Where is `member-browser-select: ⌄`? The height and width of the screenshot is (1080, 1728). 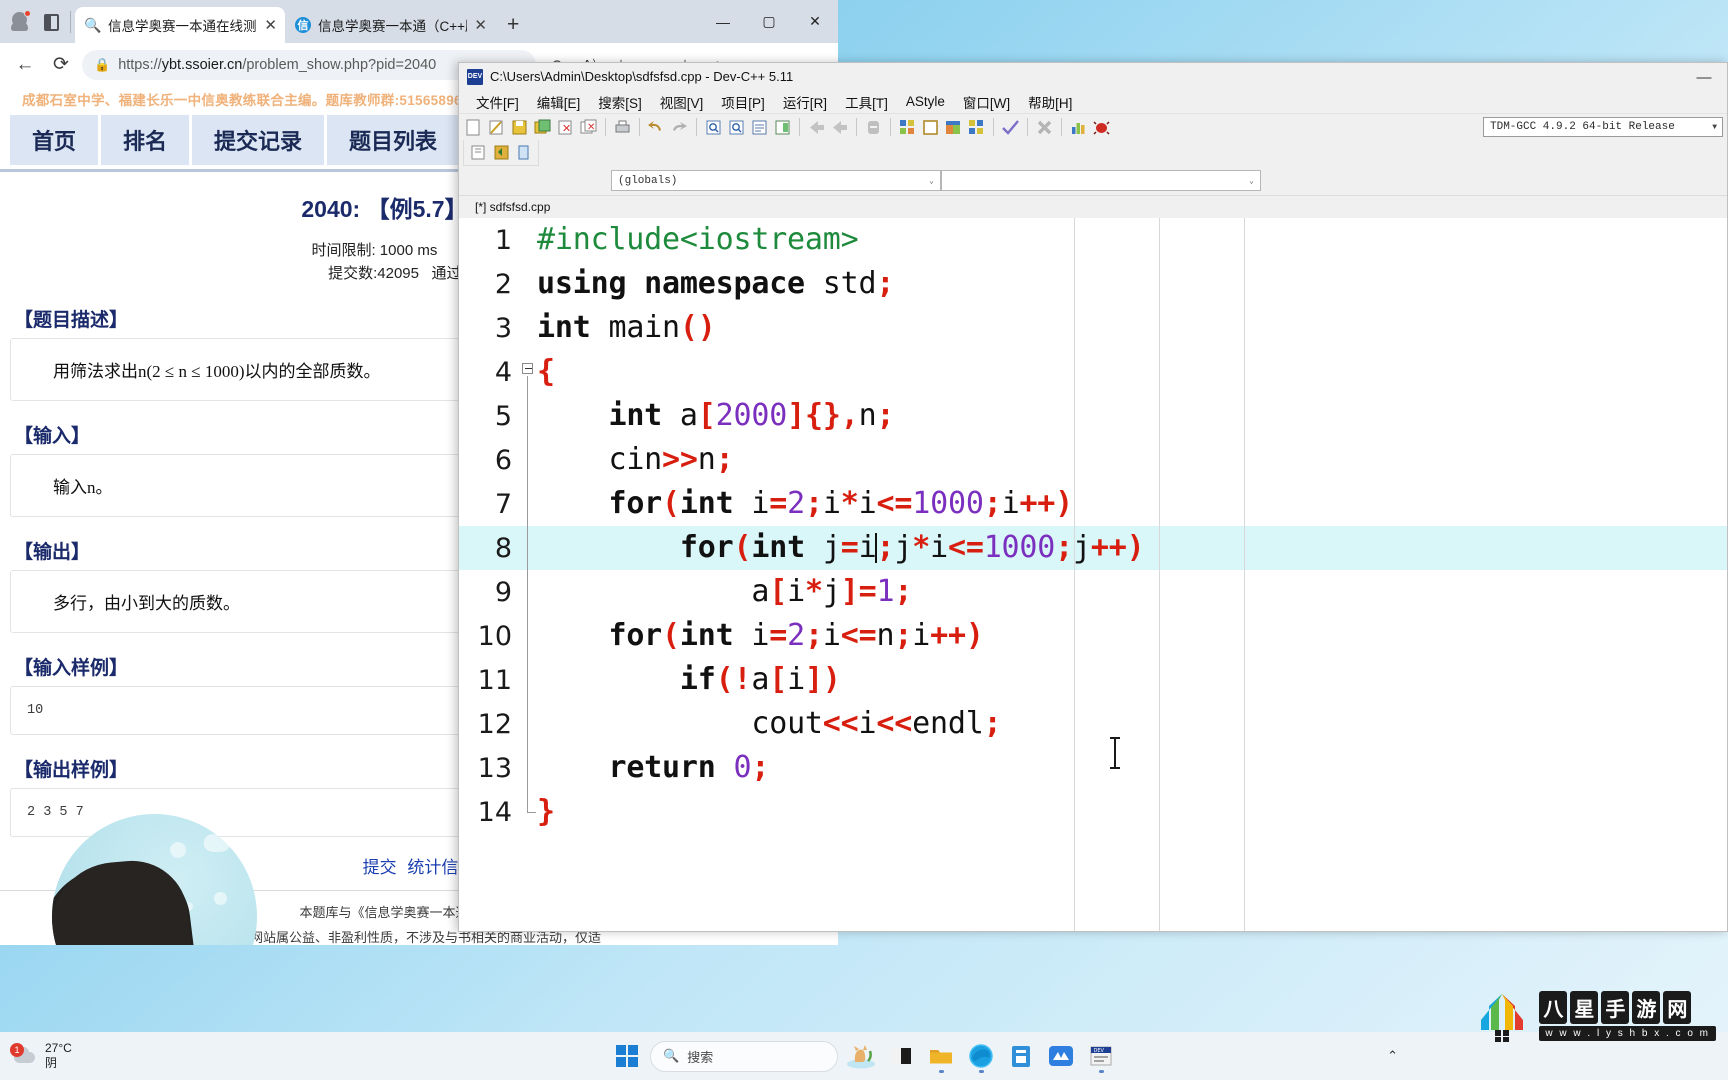
member-browser-select: ⌄ is located at coordinates (1101, 180).